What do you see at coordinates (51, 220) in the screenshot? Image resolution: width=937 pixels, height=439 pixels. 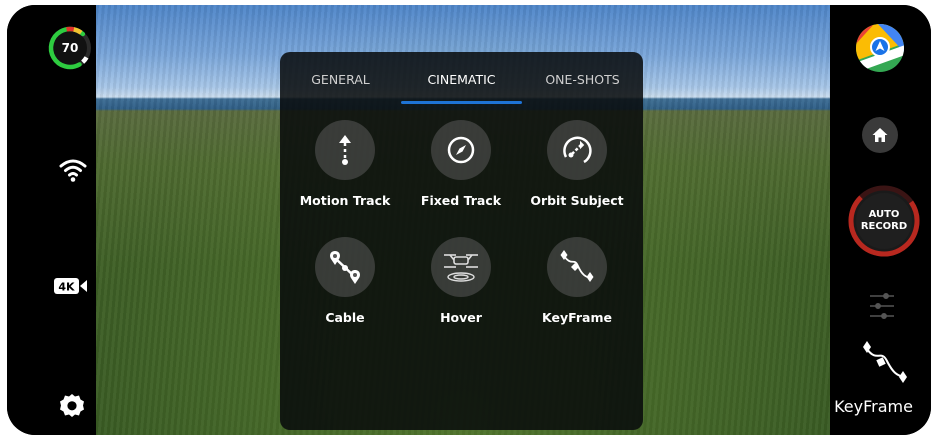 I see `left-toolbar: 70 4K` at bounding box center [51, 220].